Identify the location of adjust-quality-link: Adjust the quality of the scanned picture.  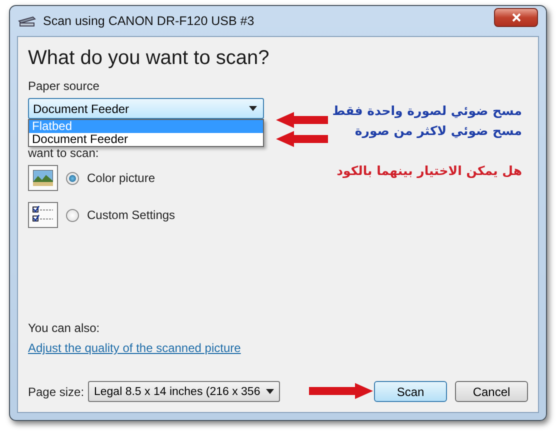
(134, 348).